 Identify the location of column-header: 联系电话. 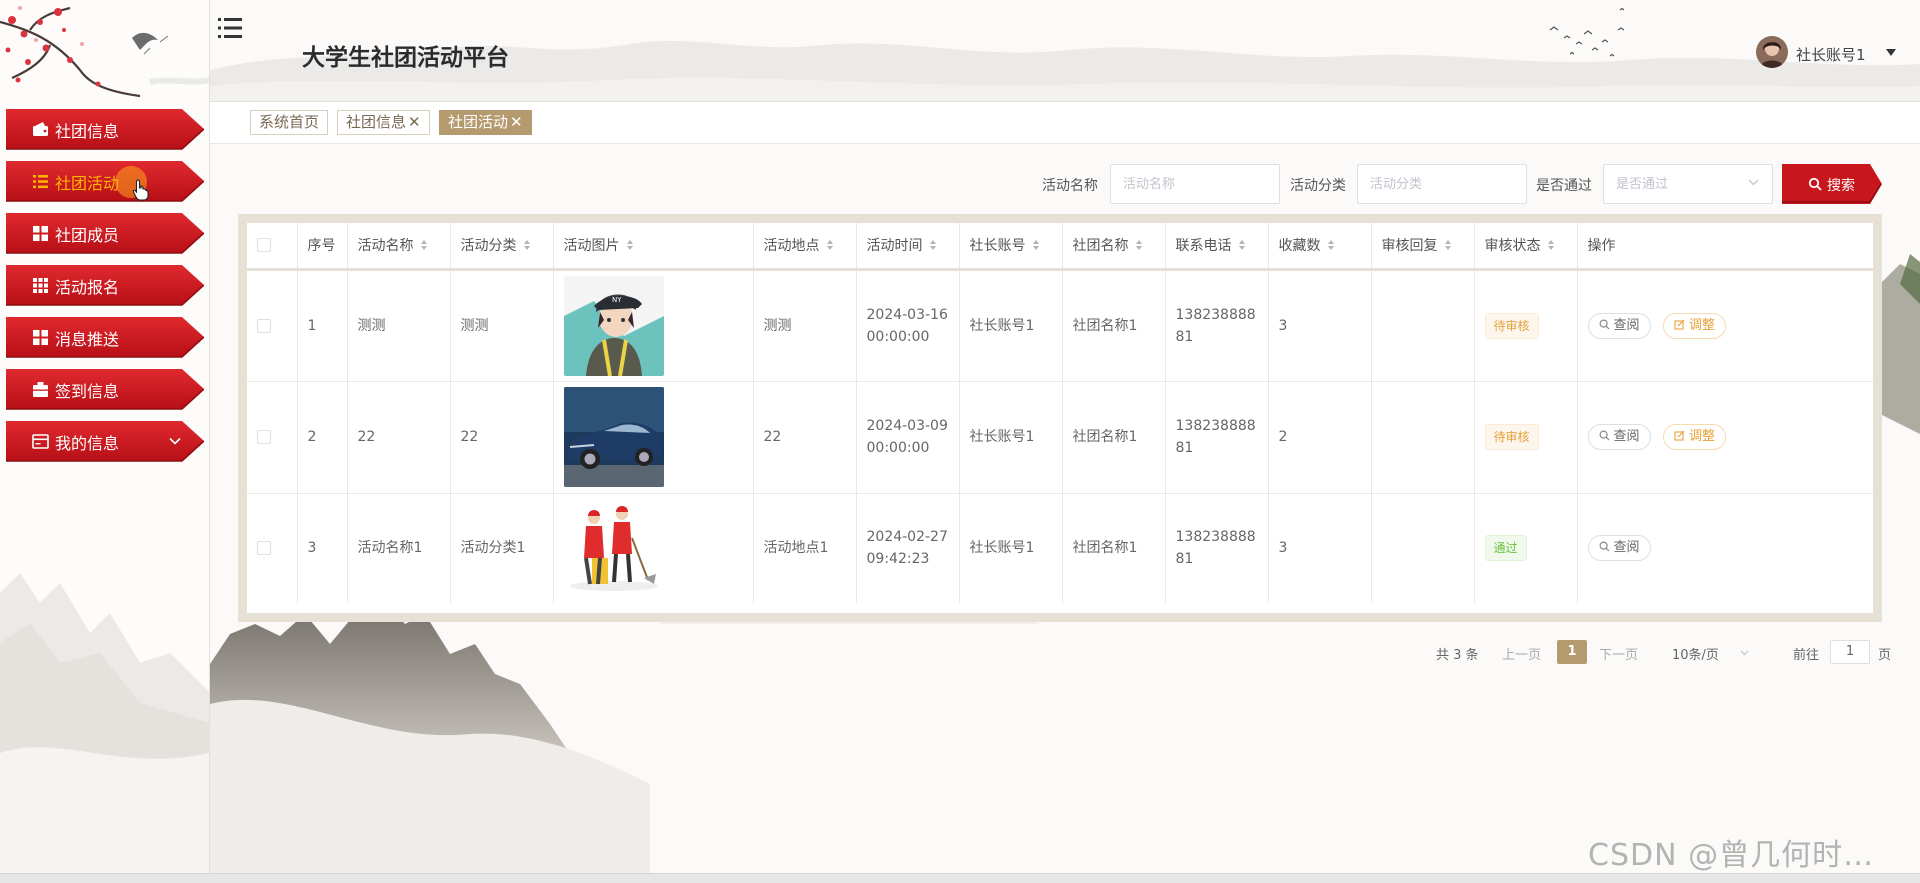
(1217, 247).